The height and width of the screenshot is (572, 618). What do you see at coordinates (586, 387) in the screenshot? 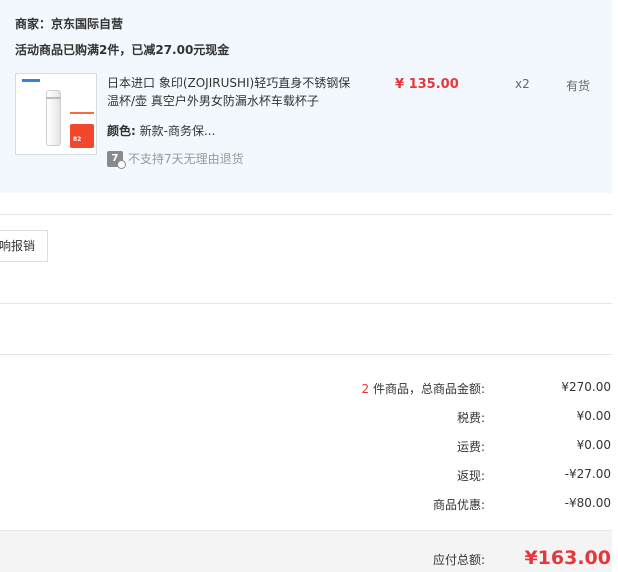
I see `goods-total-value: ¥270.00` at bounding box center [586, 387].